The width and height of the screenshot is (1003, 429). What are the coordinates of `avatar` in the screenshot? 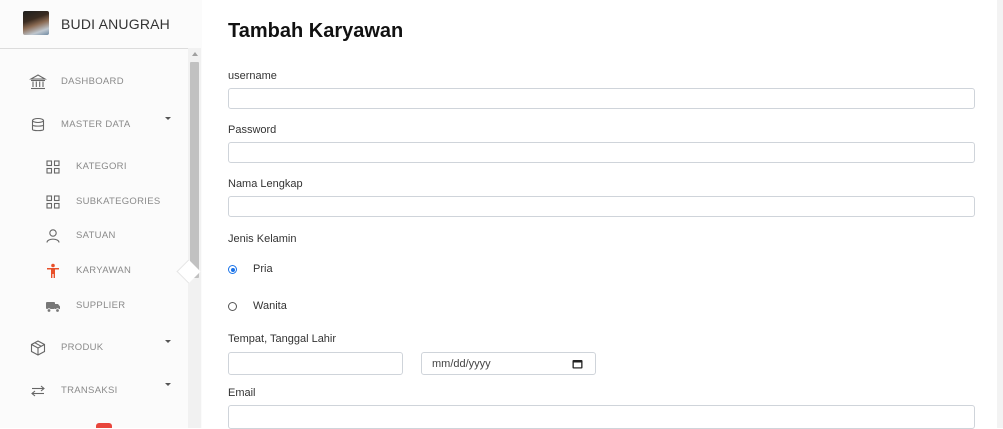 It's located at (36, 23).